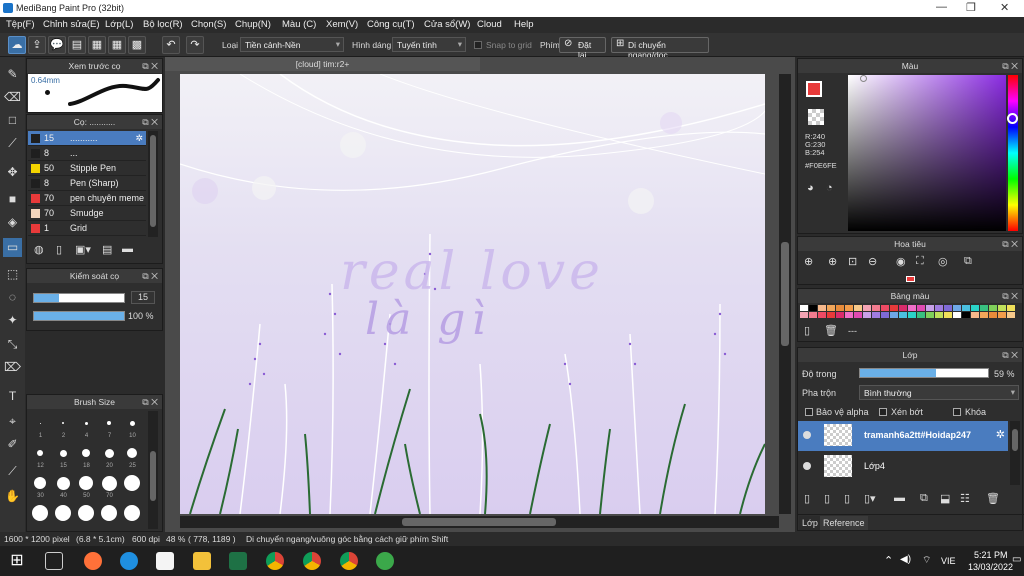  I want to click on bucket-tool-icon: ◈, so click(12, 222).